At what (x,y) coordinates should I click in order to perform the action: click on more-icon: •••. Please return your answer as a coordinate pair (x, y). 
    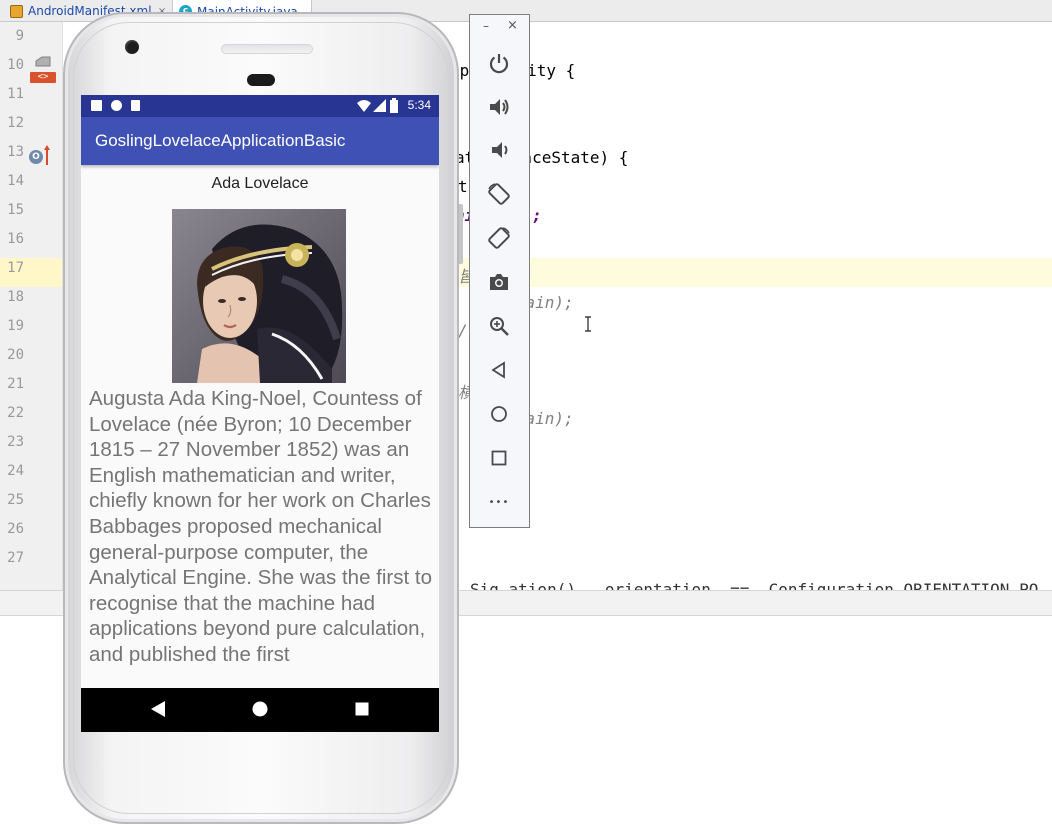
    Looking at the image, I should click on (499, 502).